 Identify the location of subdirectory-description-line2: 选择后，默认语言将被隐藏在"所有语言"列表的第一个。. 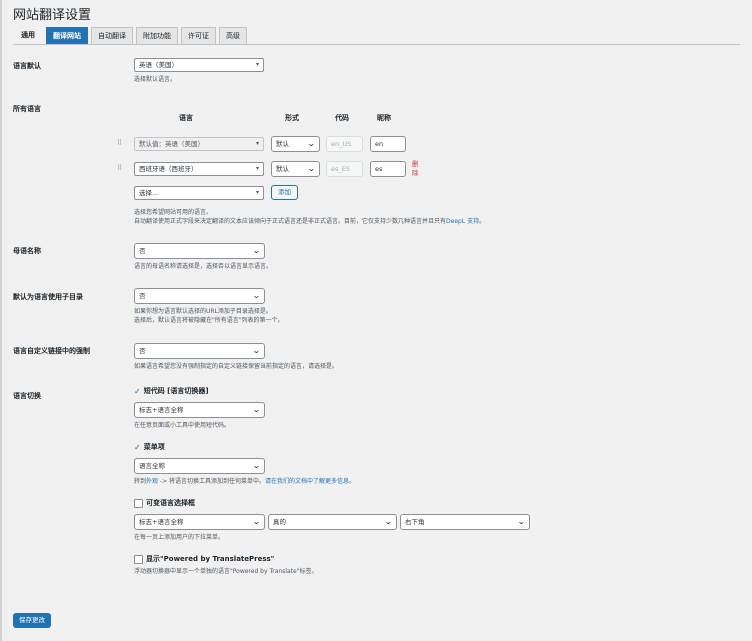
(209, 320).